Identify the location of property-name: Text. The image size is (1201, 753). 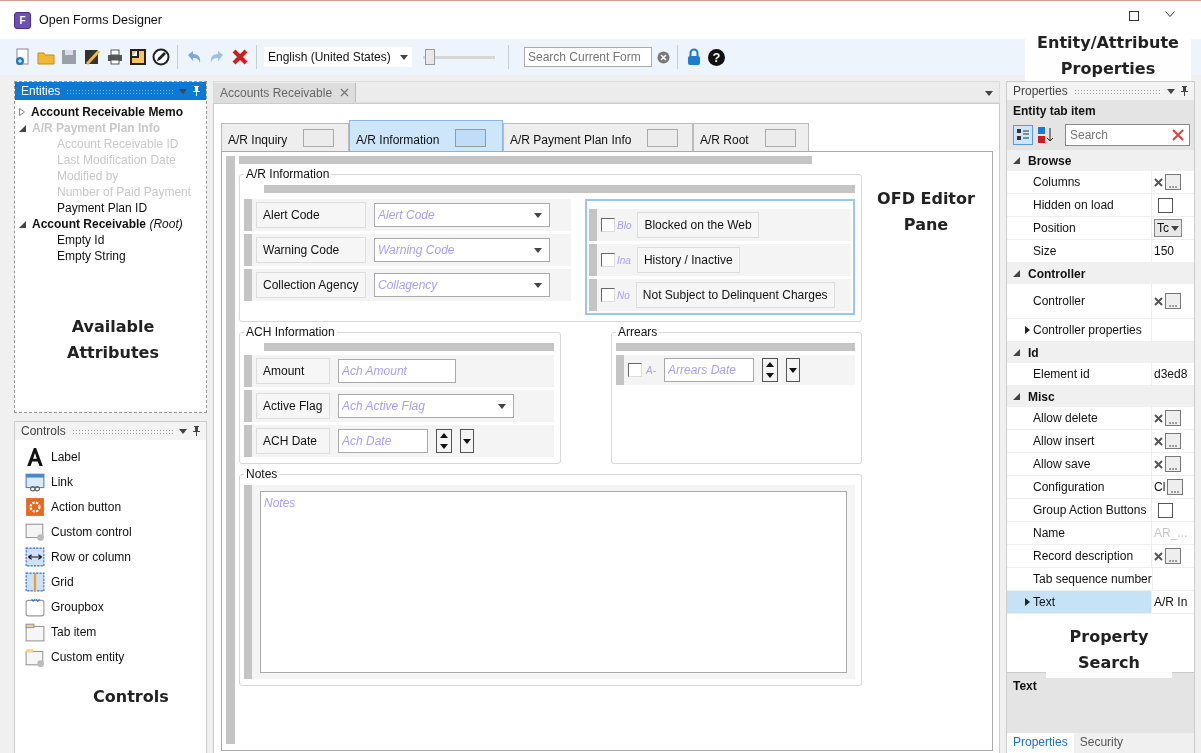
(1079, 602).